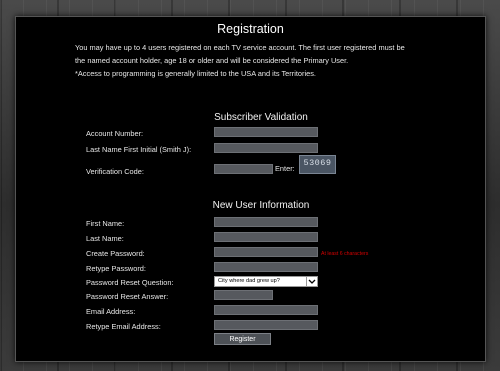 The image size is (500, 371). What do you see at coordinates (130, 282) in the screenshot?
I see `reset-question-label: Password Reset Question:` at bounding box center [130, 282].